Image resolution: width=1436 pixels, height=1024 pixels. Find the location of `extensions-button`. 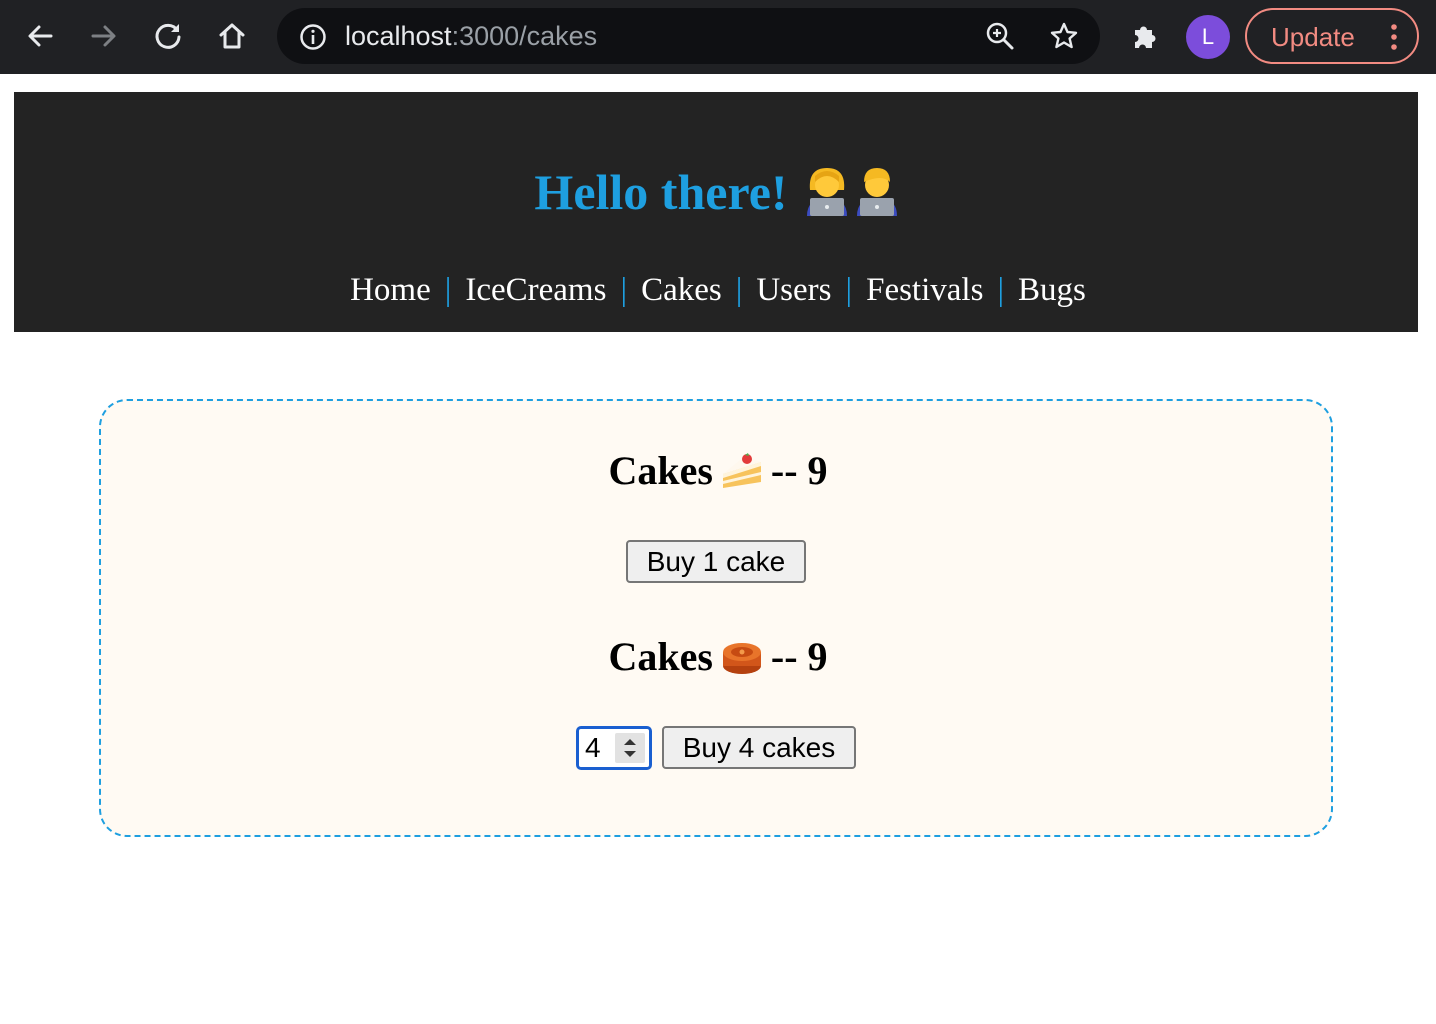

extensions-button is located at coordinates (1144, 36).